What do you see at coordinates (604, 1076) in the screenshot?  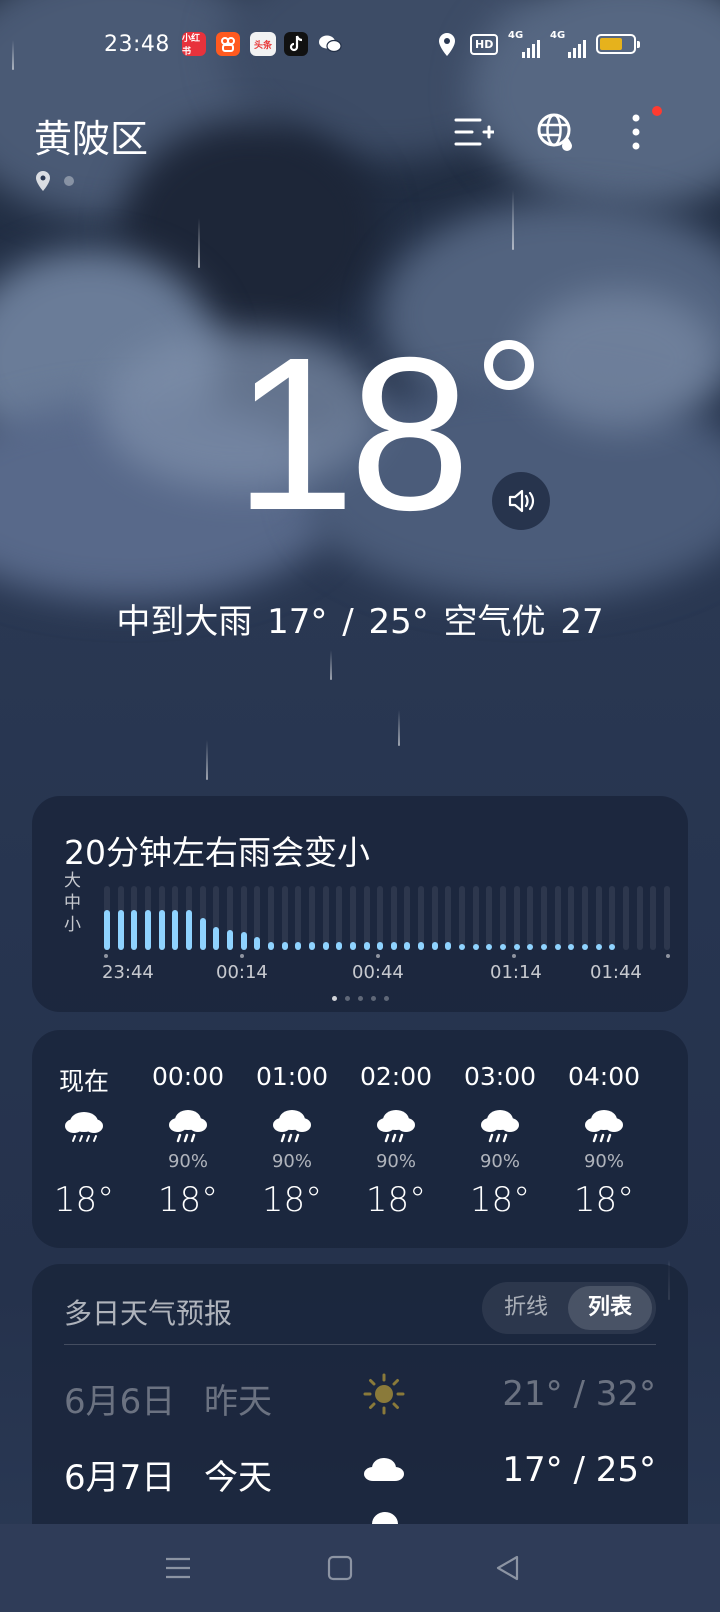 I see `hour-label: 04:00` at bounding box center [604, 1076].